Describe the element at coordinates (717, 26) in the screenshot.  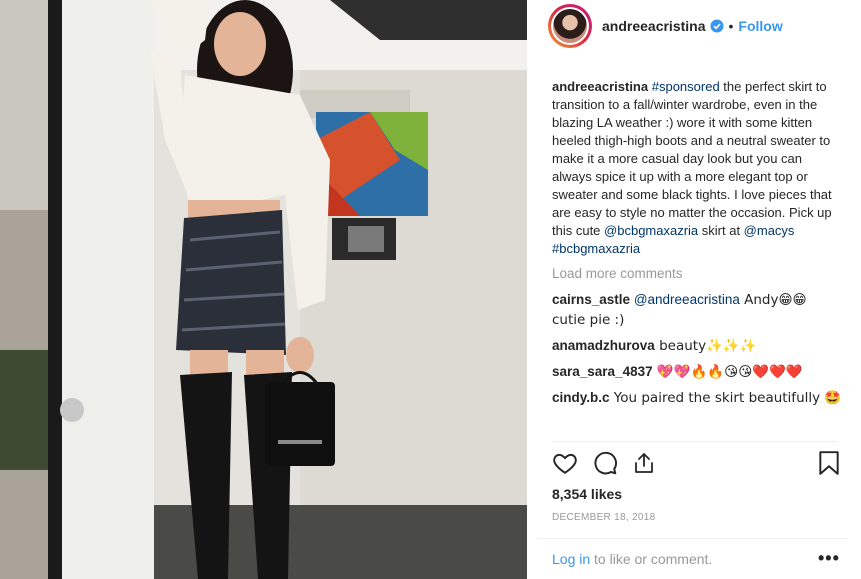
I see `verified-badge-icon` at that location.